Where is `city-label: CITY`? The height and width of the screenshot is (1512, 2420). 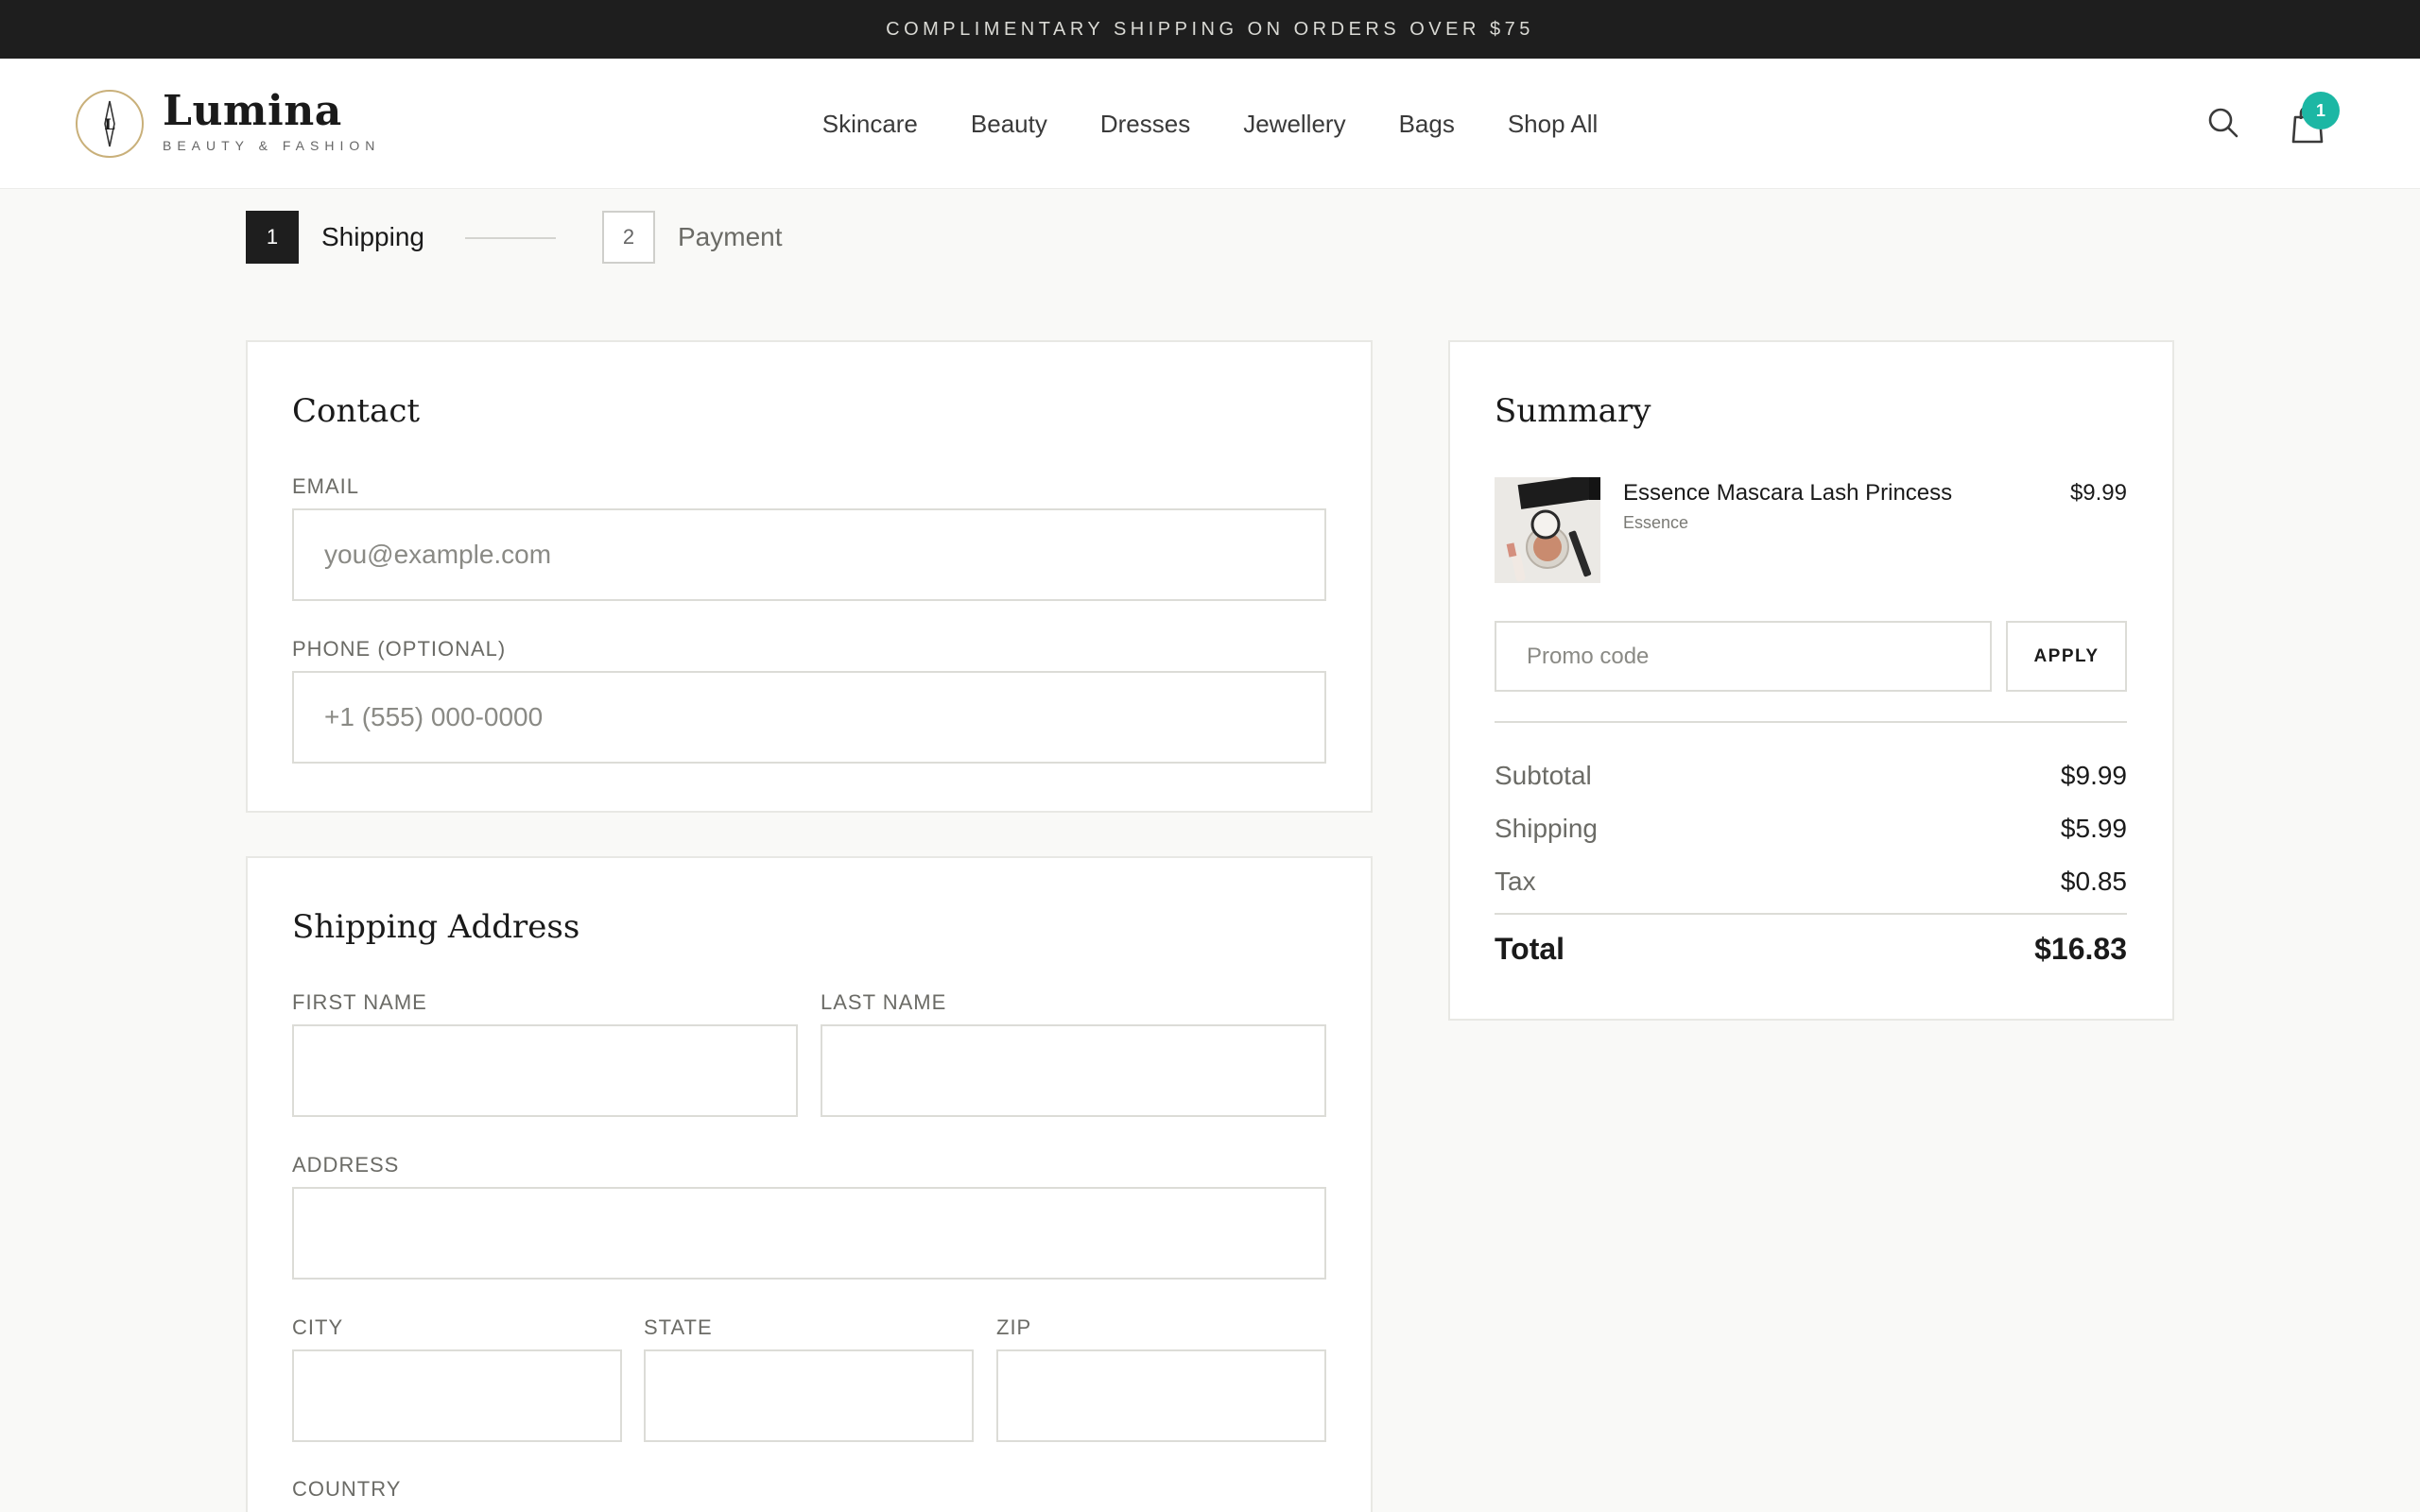
city-label: CITY is located at coordinates (318, 1327).